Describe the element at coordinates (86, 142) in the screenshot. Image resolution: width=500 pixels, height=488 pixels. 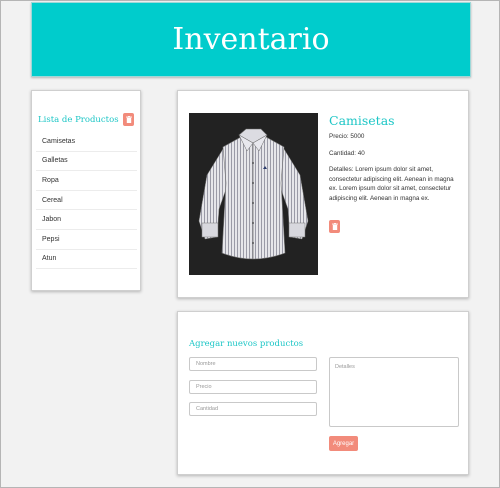
I see `list-item-camisetas: Camisetas` at that location.